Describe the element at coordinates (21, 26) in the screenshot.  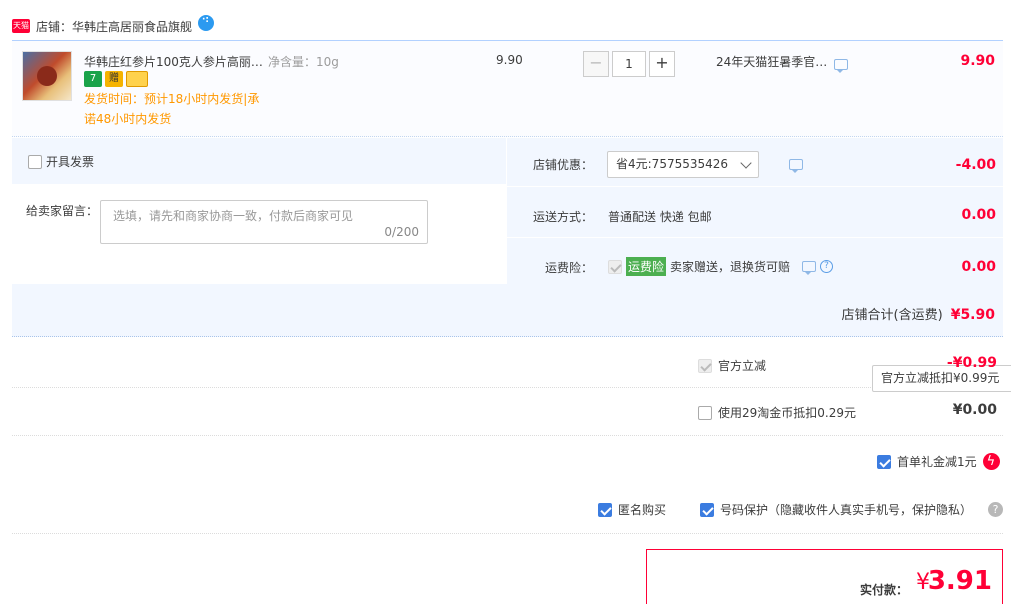
I see `tmall-badge: 天猫` at that location.